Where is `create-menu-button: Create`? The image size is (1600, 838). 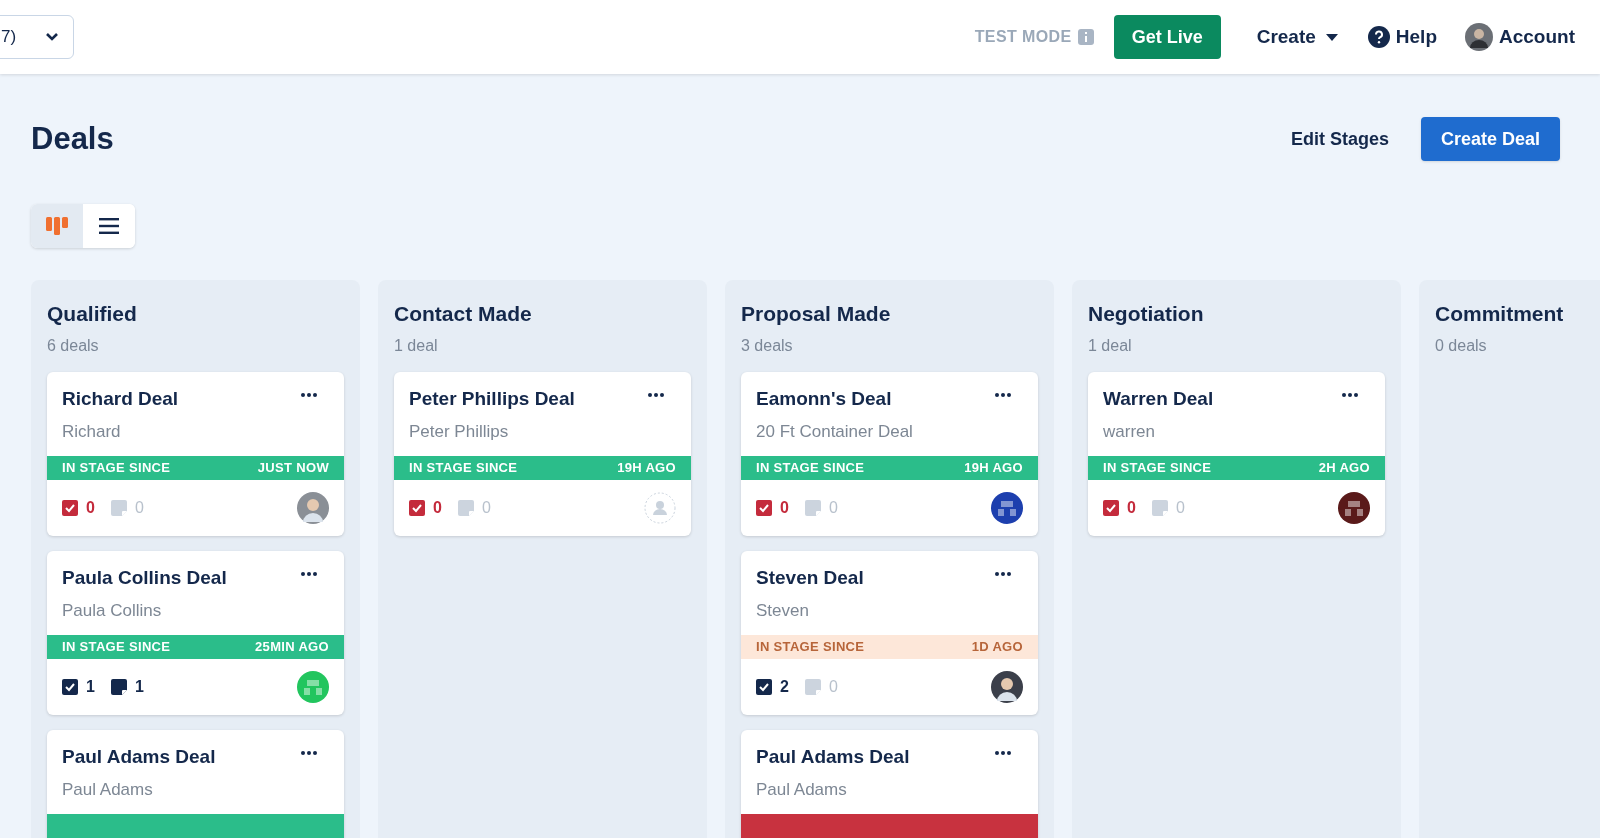
create-menu-button: Create is located at coordinates (1297, 37).